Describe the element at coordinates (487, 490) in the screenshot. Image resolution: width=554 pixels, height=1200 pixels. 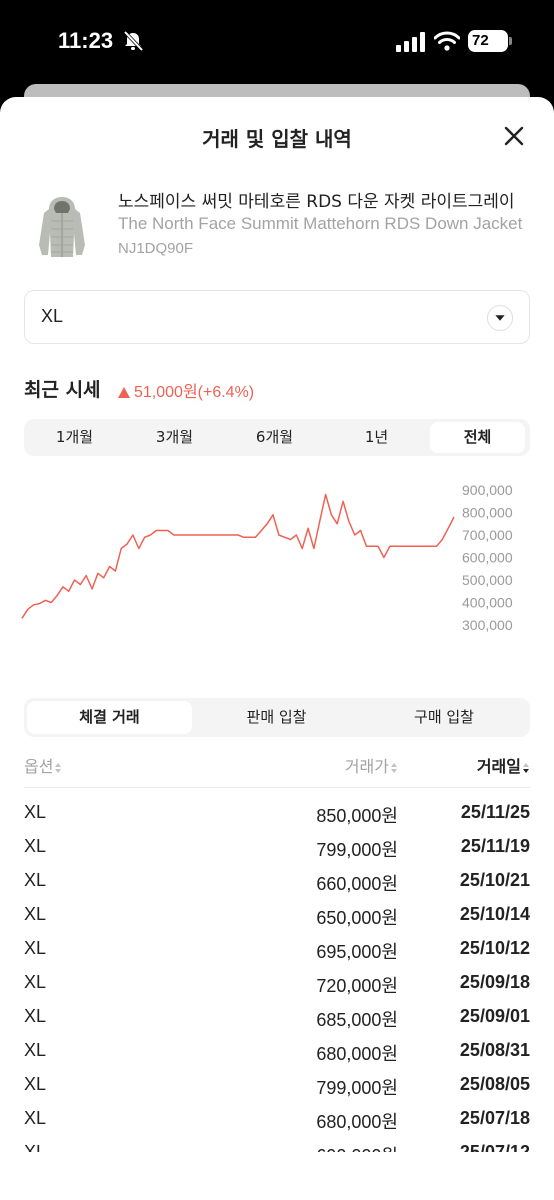
I see `y-tick-label: 900,000` at that location.